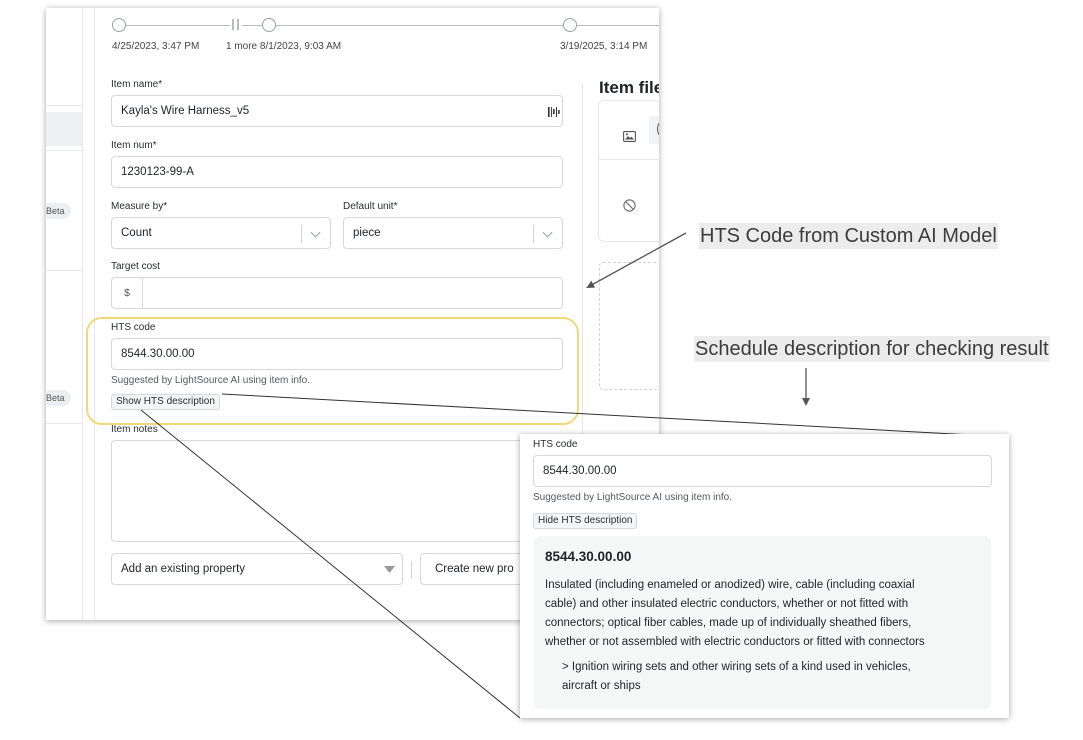 Image resolution: width=1083 pixels, height=740 pixels. What do you see at coordinates (762, 471) in the screenshot?
I see `hts-code-input: 8544.30.00.00` at bounding box center [762, 471].